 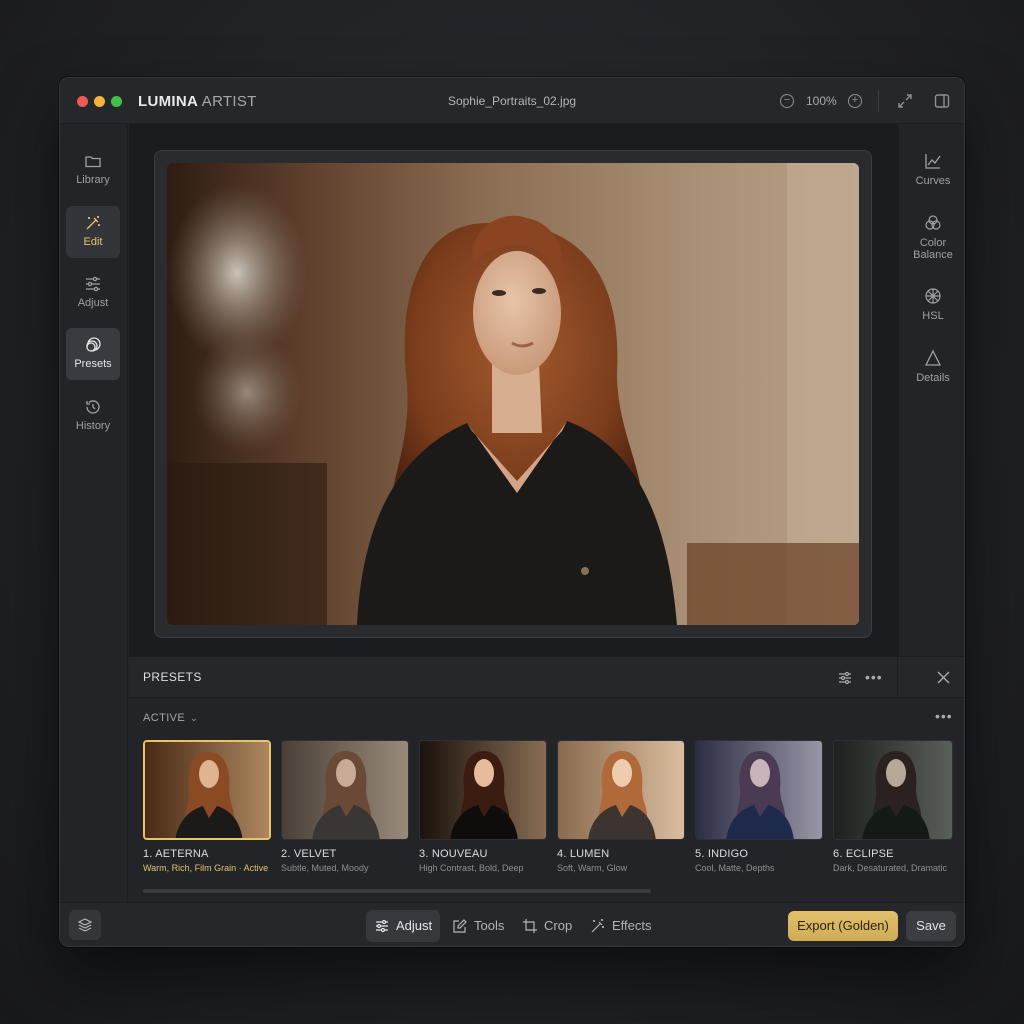 I want to click on tool-label: Adjust, so click(x=414, y=925).